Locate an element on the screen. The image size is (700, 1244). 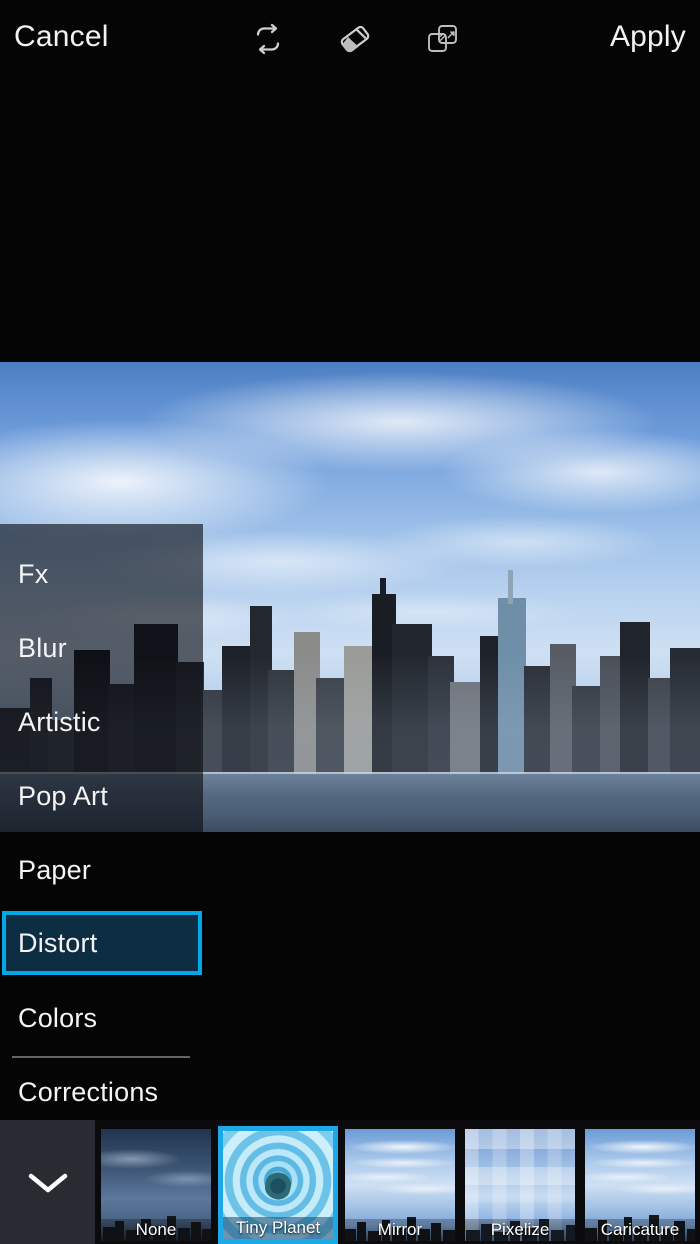
menu-item-label: Artistic is located at coordinates (59, 721).